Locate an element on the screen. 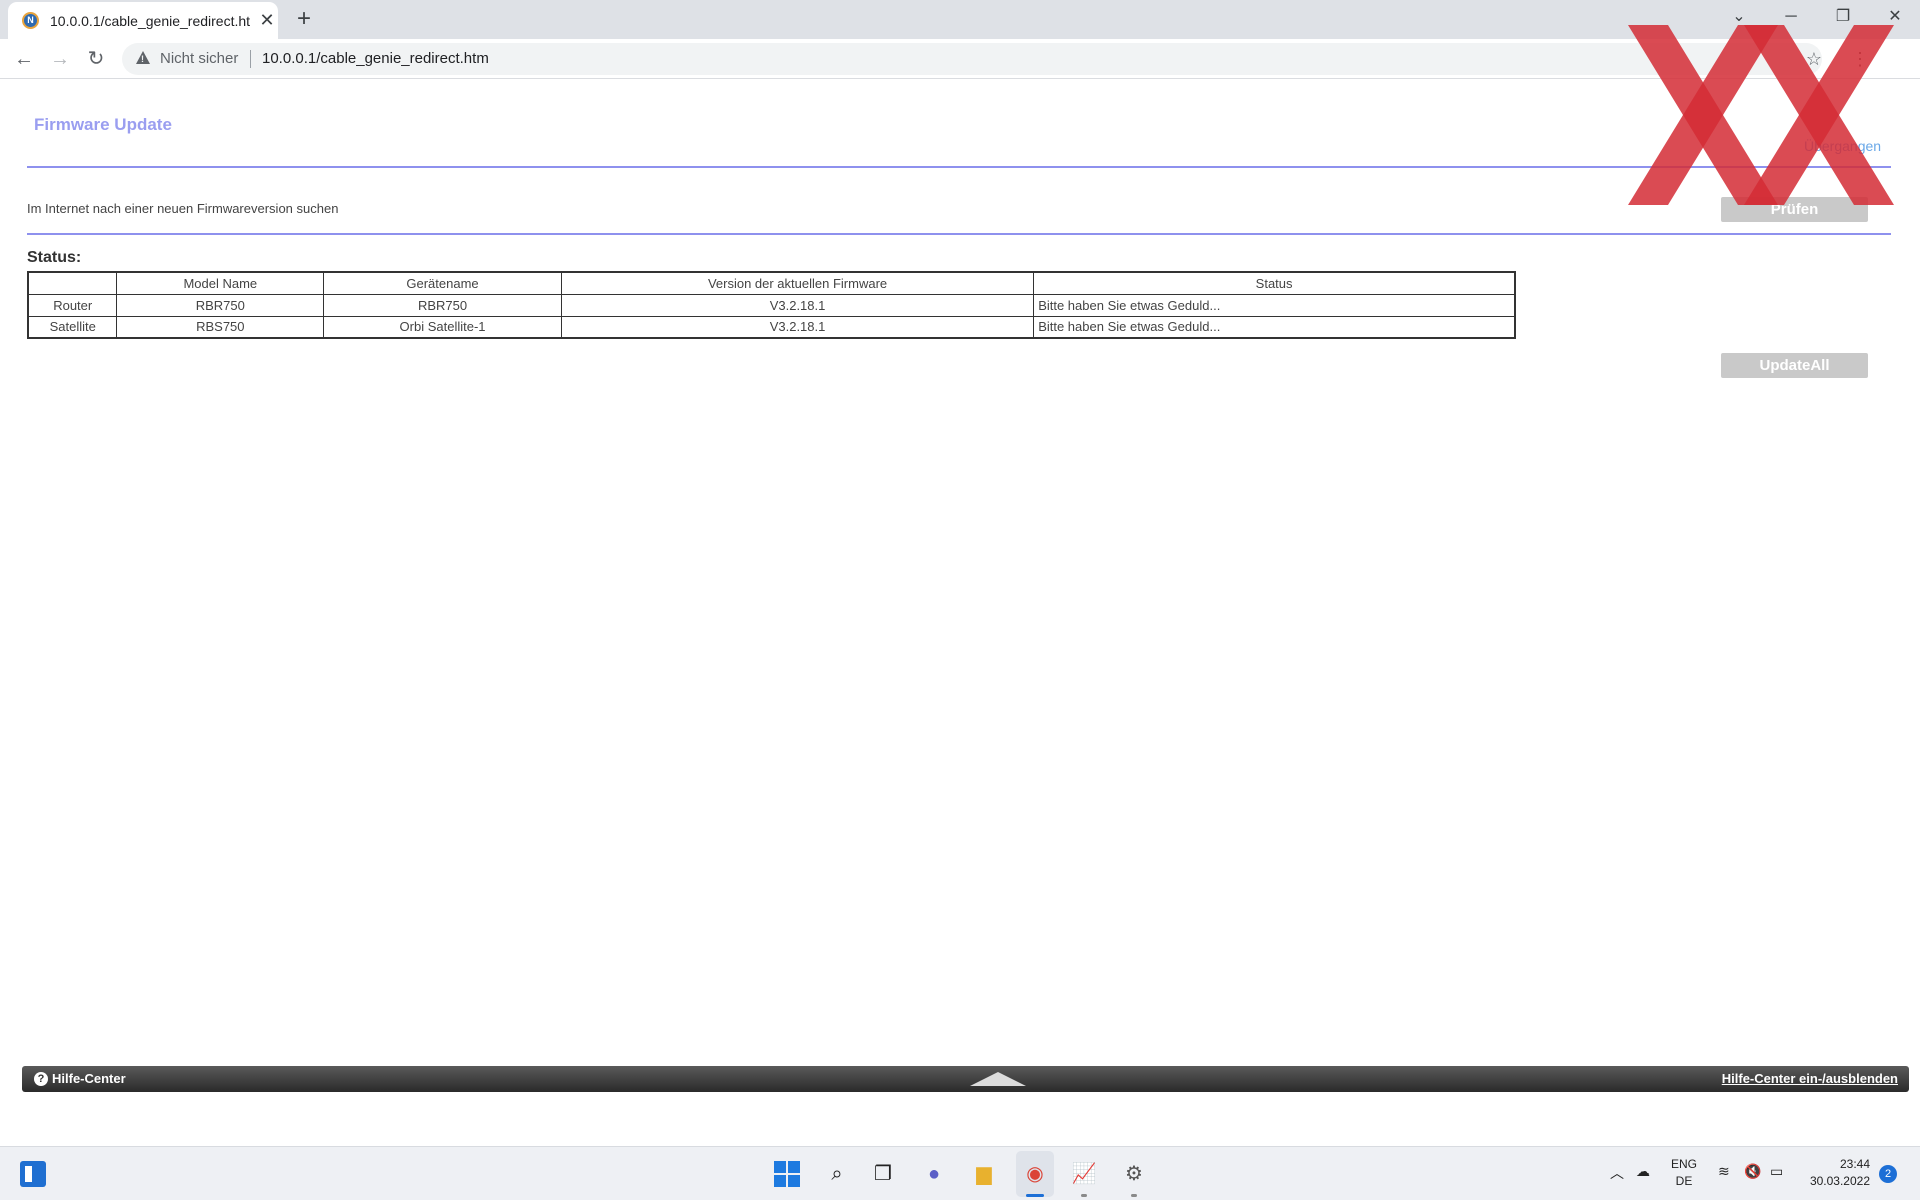 The width and height of the screenshot is (1920, 1200). url-text: 10.0.0.1/cable_genie_redirect.htm is located at coordinates (375, 58).